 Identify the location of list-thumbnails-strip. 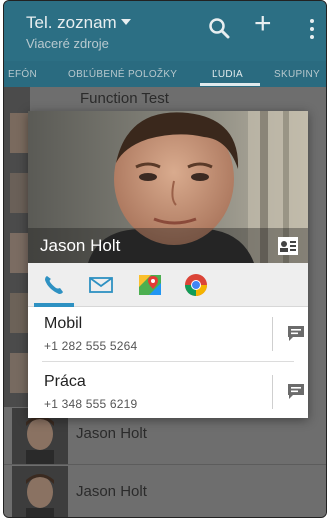
(17, 247).